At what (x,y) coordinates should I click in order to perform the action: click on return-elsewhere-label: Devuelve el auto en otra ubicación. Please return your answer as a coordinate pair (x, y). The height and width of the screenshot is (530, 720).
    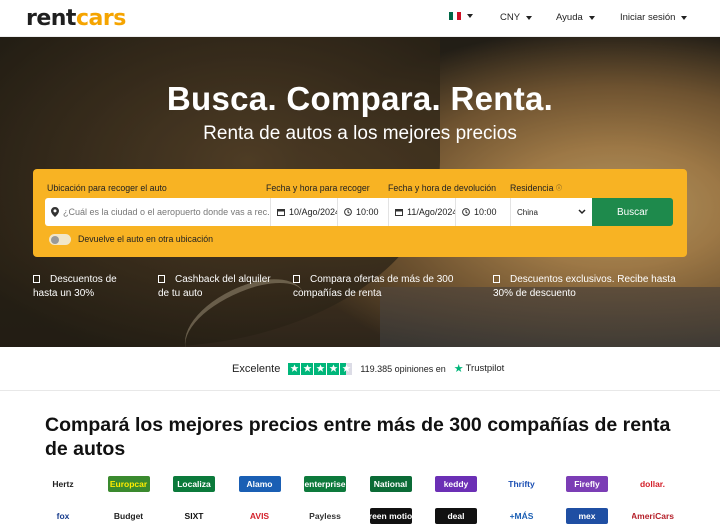
    Looking at the image, I should click on (145, 239).